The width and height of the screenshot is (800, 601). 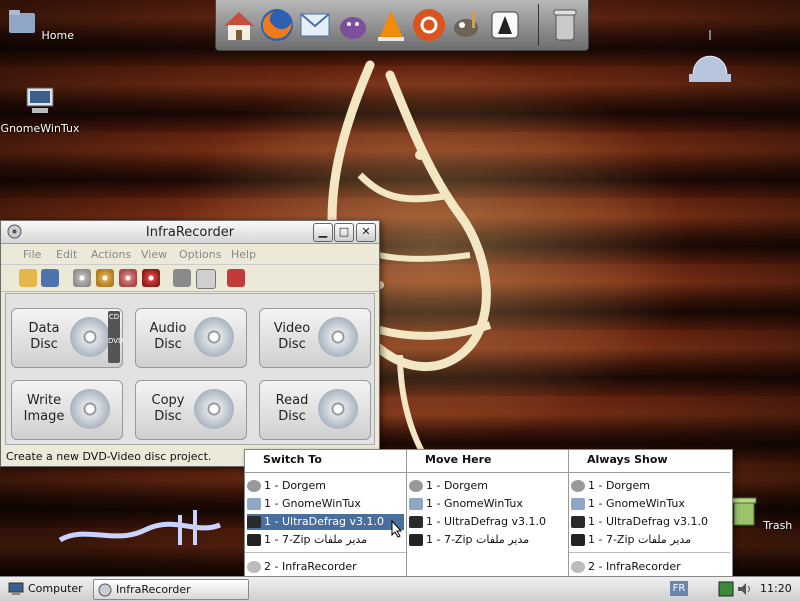 I want to click on write-image-icon, so click(x=90, y=409).